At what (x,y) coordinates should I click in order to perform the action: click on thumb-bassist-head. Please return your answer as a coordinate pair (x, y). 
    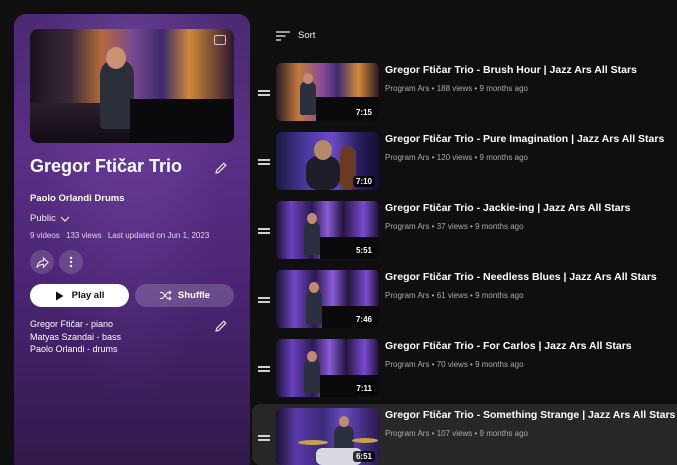
    Looking at the image, I should click on (323, 150).